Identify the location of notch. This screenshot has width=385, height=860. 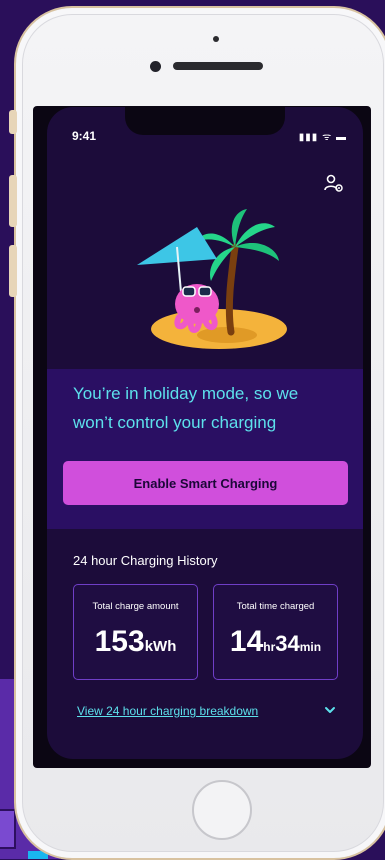
(205, 121).